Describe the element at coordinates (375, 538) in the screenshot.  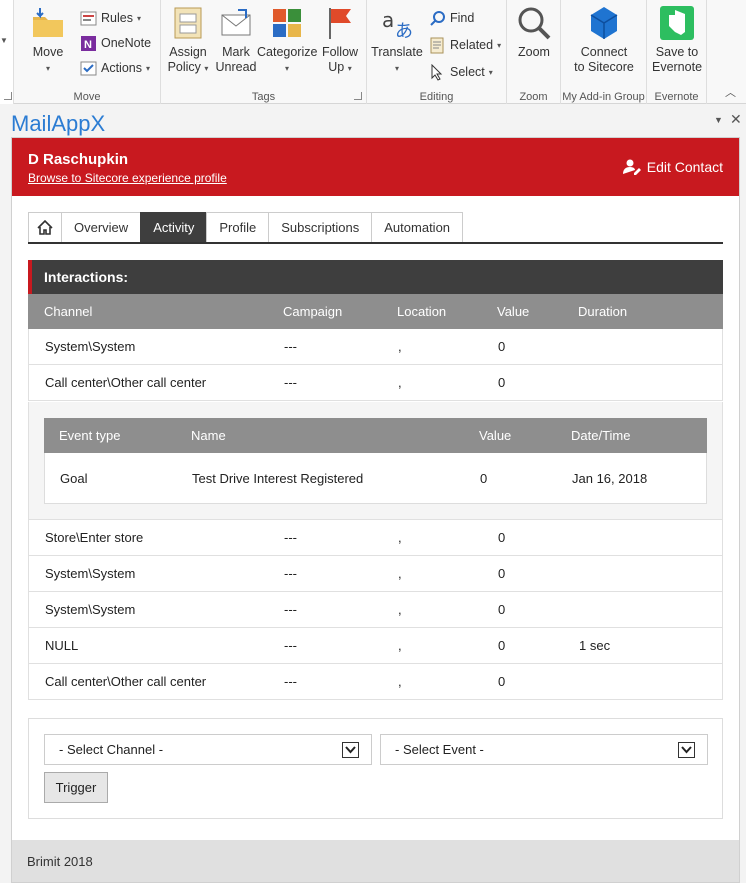
I see `table-row: Store\Enter store --- , 0` at that location.